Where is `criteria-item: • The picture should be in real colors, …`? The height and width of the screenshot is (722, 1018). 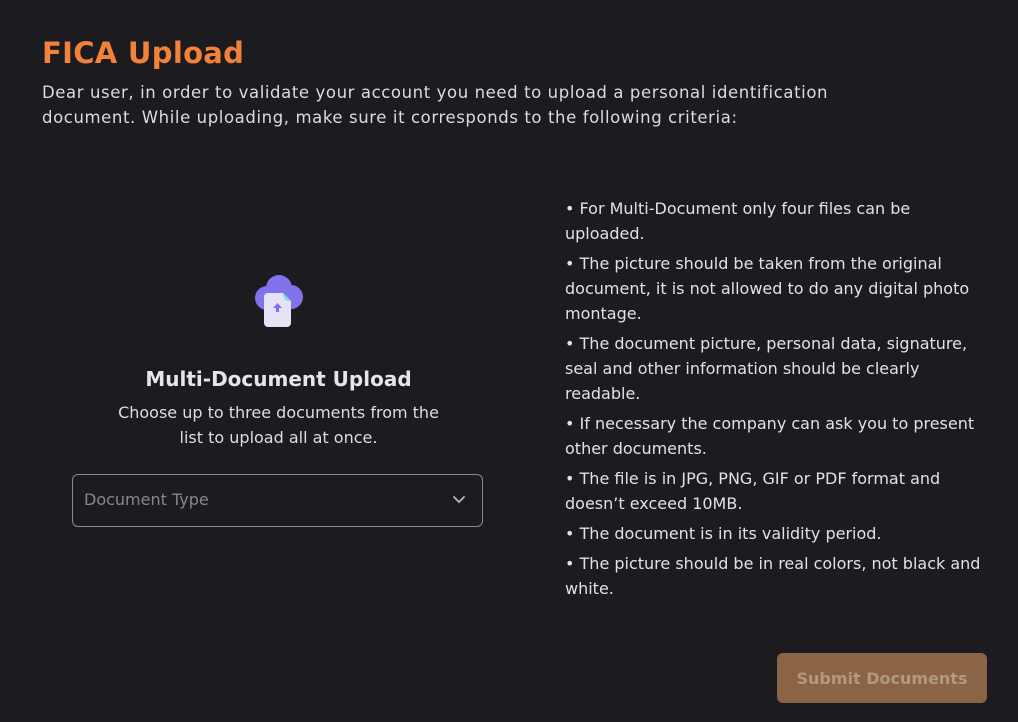
criteria-item: • The picture should be in real colors, … is located at coordinates (773, 576).